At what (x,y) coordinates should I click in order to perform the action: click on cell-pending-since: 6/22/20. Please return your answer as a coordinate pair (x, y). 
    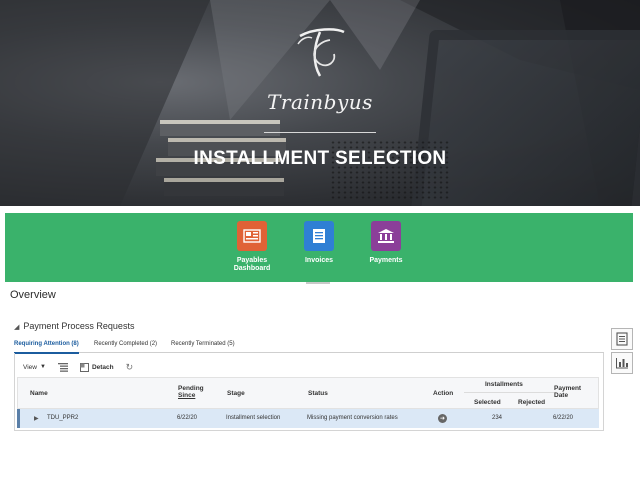
    Looking at the image, I should click on (187, 418).